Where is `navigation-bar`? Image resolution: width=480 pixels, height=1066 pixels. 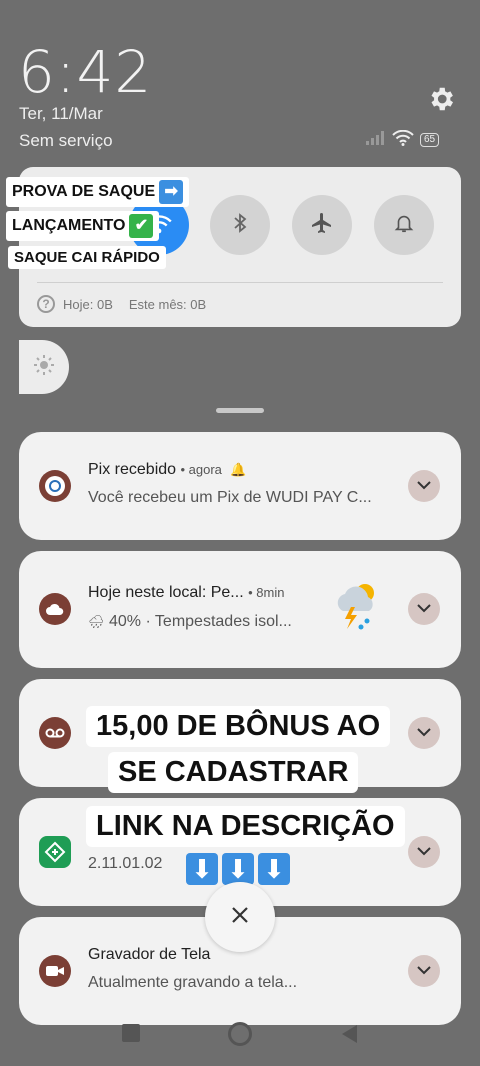
navigation-bar is located at coordinates (240, 1044).